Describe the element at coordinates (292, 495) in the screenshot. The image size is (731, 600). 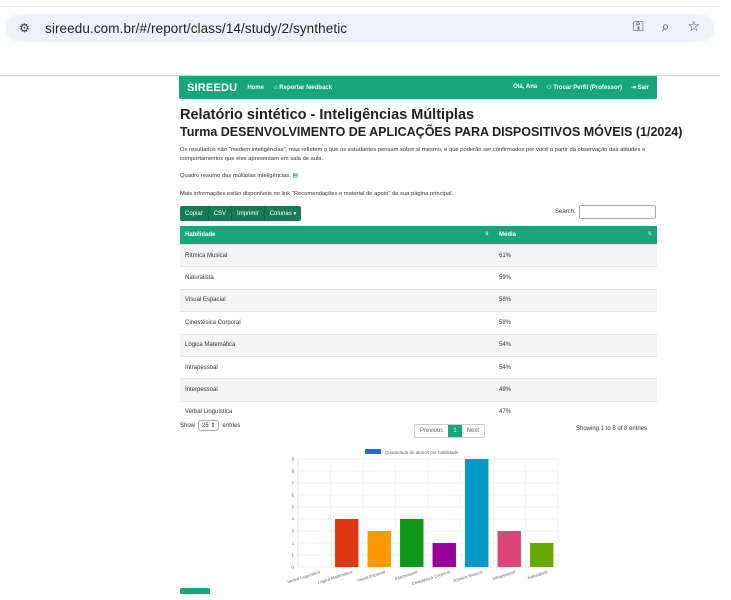
I see `y-tick-label: 6` at that location.